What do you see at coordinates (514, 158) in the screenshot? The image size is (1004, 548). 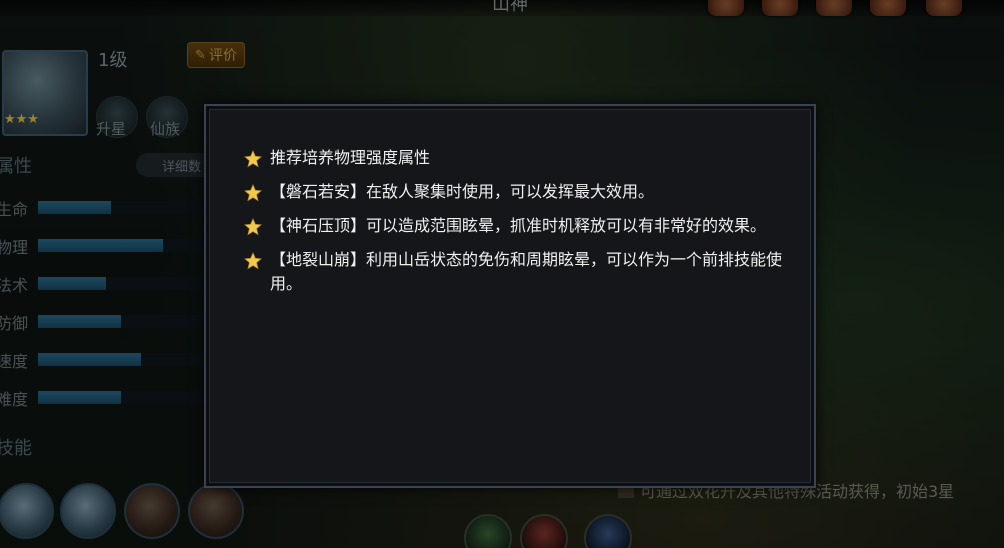 I see `tip-item: 推荐培养物理强度属性` at bounding box center [514, 158].